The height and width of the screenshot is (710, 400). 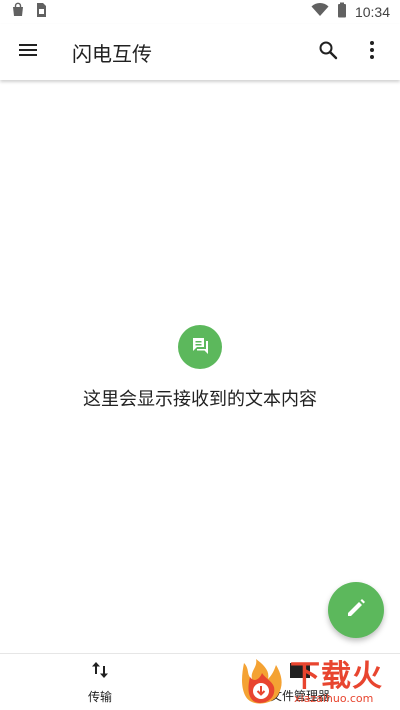 What do you see at coordinates (350, 12) in the screenshot?
I see `status-right: 10:34` at bounding box center [350, 12].